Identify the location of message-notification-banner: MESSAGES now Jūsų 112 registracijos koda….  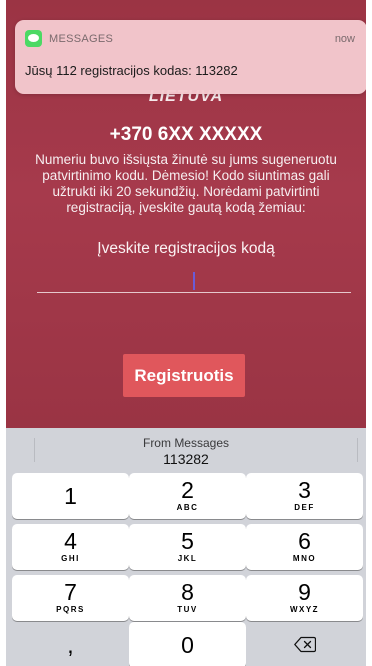
(190, 57).